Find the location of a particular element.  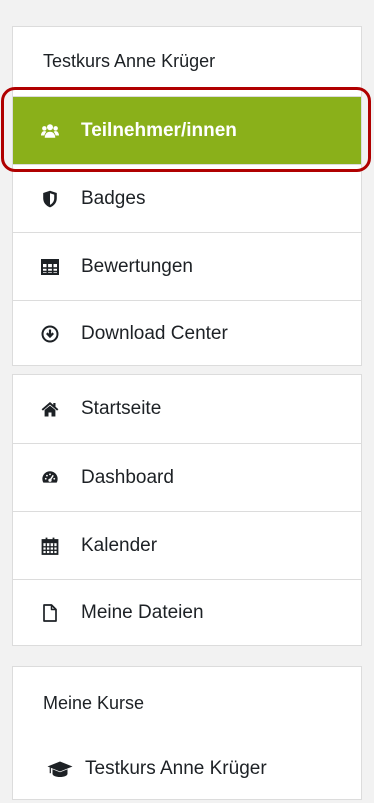

calendar-icon is located at coordinates (50, 546).